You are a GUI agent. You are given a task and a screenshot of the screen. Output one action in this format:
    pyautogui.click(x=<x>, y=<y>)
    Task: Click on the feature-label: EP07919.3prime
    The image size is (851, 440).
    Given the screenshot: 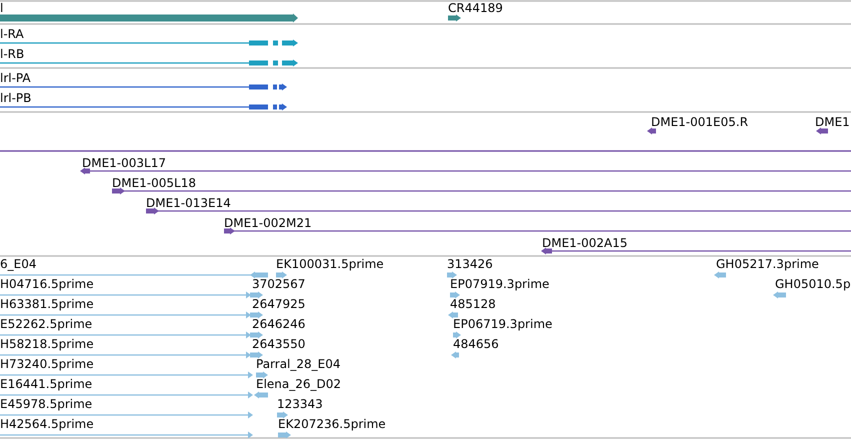 What is the action you would take?
    pyautogui.click(x=500, y=284)
    